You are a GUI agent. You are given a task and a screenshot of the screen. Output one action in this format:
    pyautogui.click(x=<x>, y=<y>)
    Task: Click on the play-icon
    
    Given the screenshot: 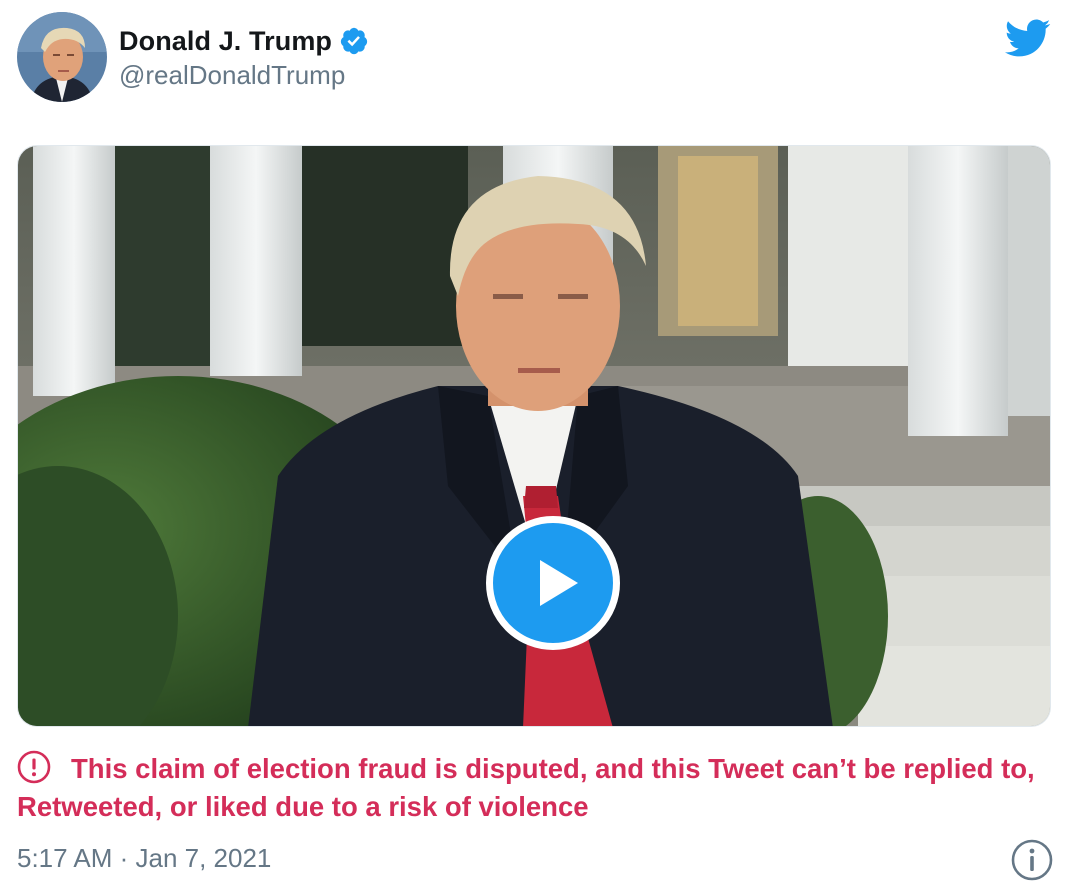 What is the action you would take?
    pyautogui.click(x=559, y=583)
    